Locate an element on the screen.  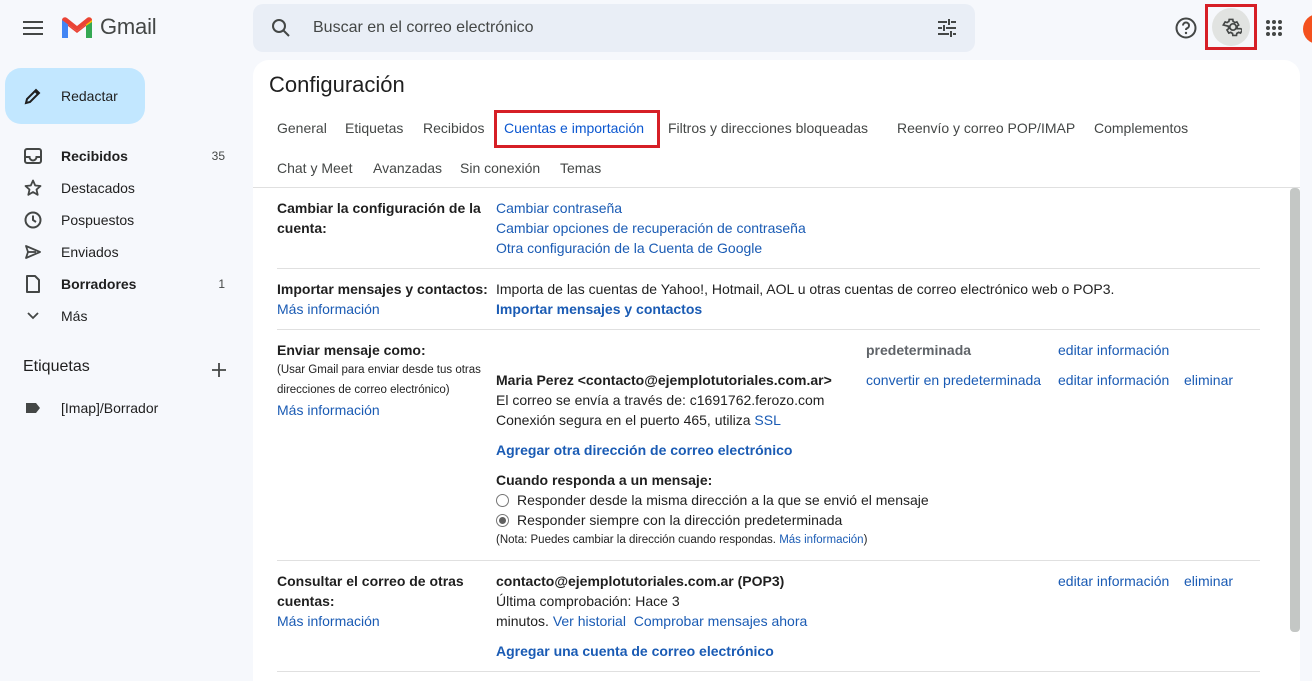
radio-same-address is located at coordinates (502, 500).